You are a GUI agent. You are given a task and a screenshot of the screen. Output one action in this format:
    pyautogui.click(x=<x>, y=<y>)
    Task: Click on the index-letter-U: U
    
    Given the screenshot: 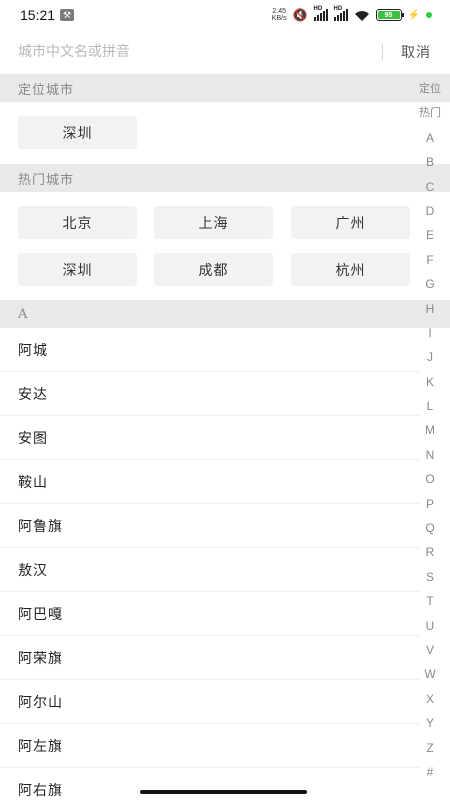 What is the action you would take?
    pyautogui.click(x=430, y=626)
    